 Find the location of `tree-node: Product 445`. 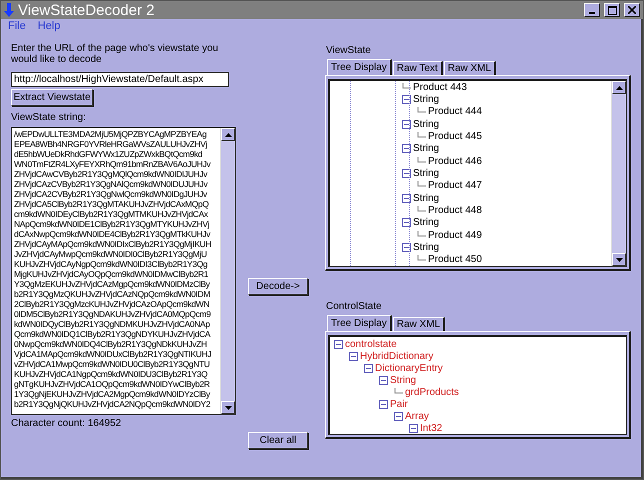

tree-node: Product 445 is located at coordinates (455, 136).